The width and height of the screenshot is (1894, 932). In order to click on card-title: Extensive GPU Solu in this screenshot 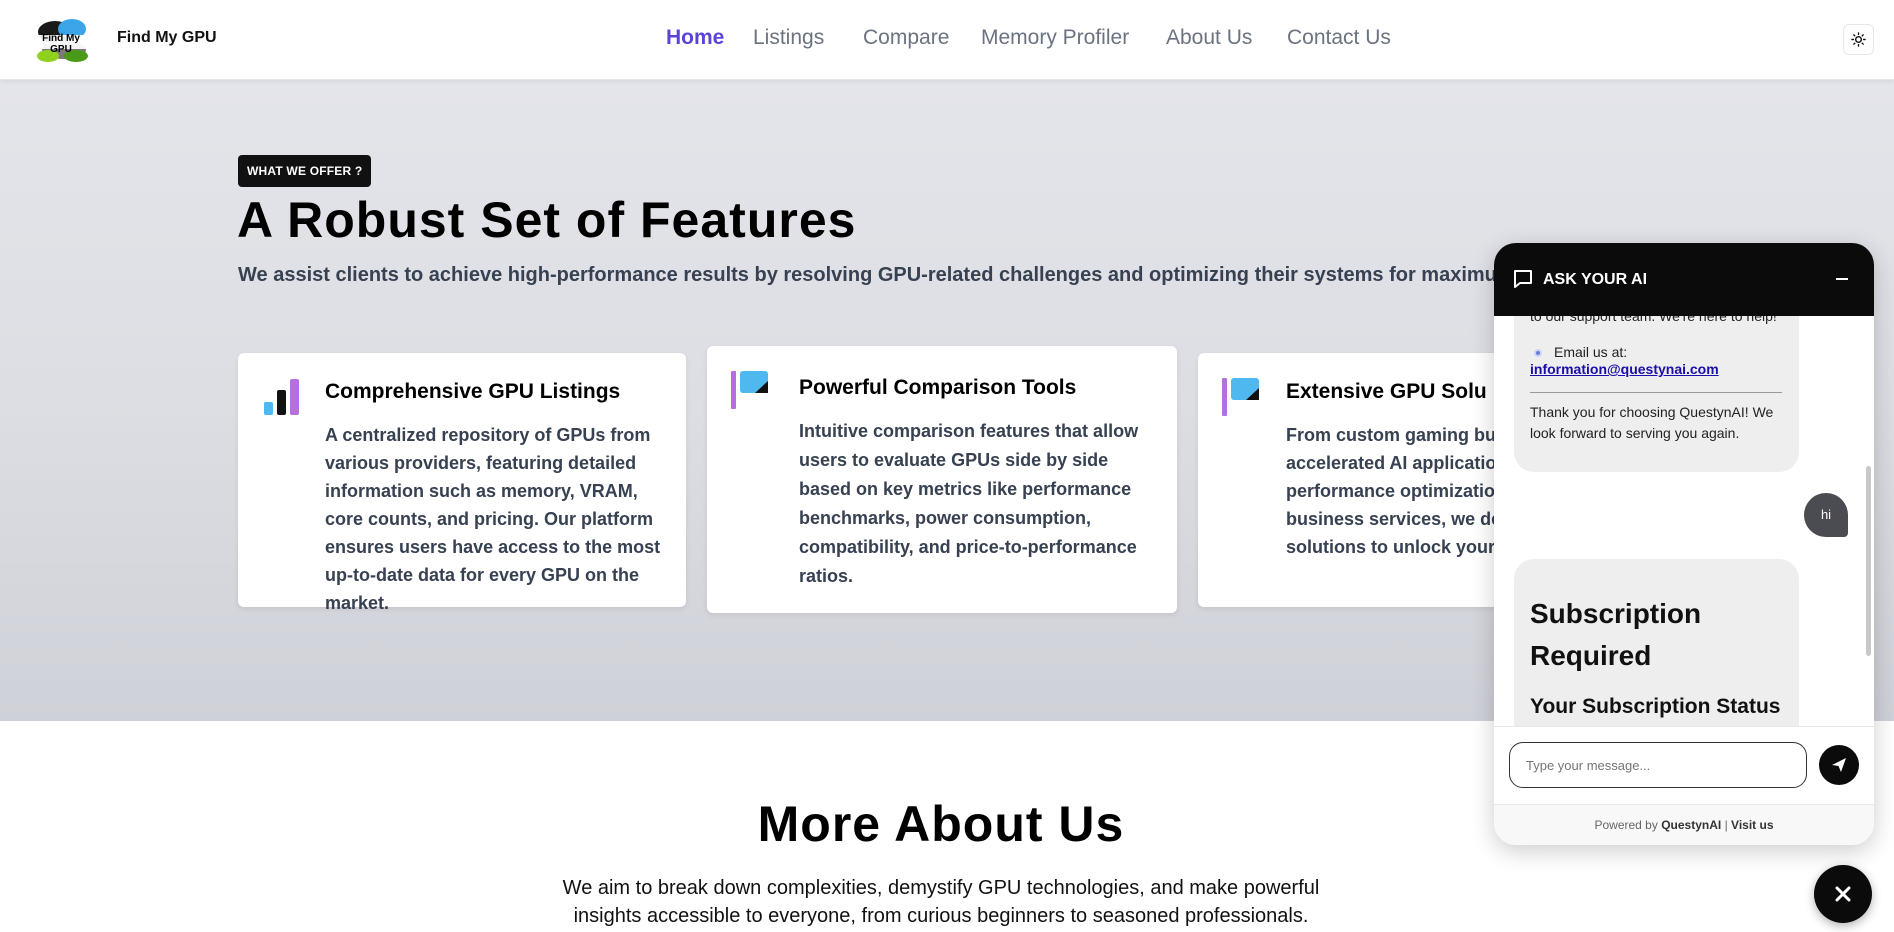, I will do `click(1386, 391)`.